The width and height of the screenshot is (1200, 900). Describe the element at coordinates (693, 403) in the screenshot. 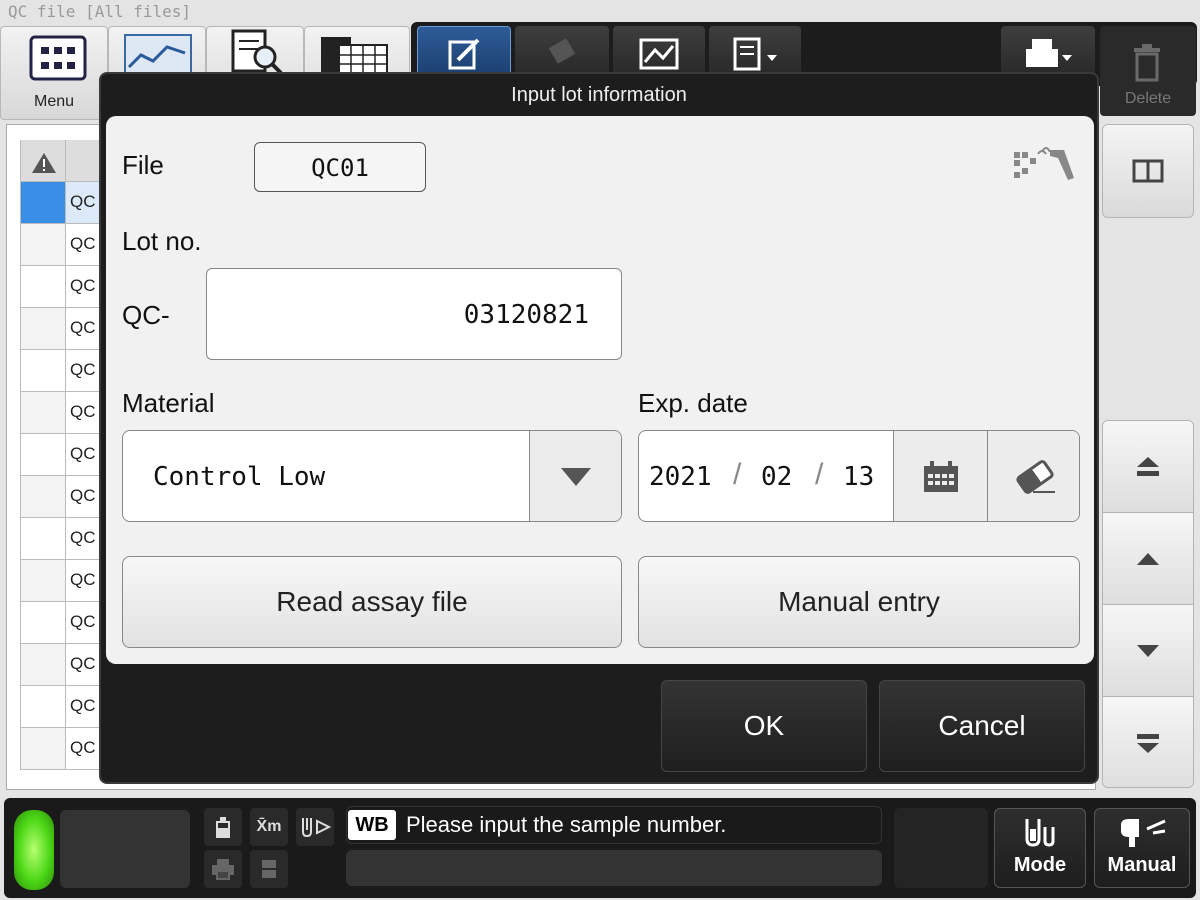

I see `exp-date-label: Exp. date` at that location.